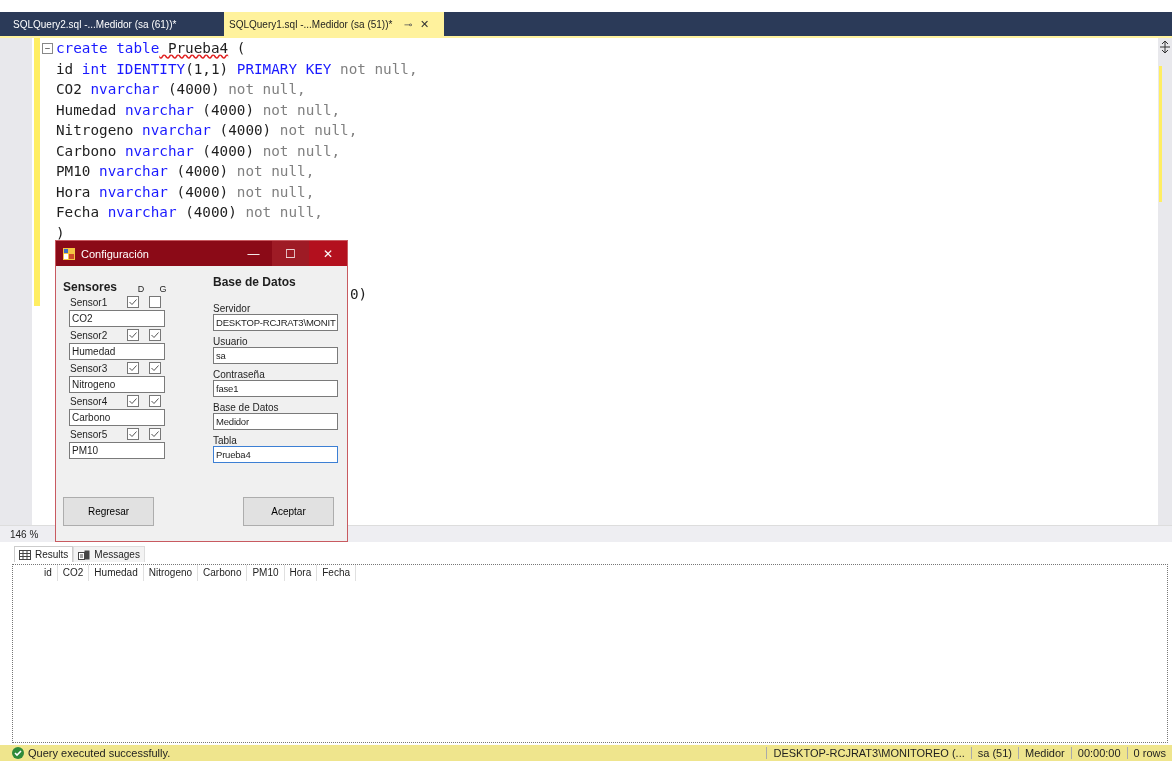 The width and height of the screenshot is (1172, 761). What do you see at coordinates (185, 171) in the screenshot?
I see `code-line: PM10 nvarchar (4000) not null,` at bounding box center [185, 171].